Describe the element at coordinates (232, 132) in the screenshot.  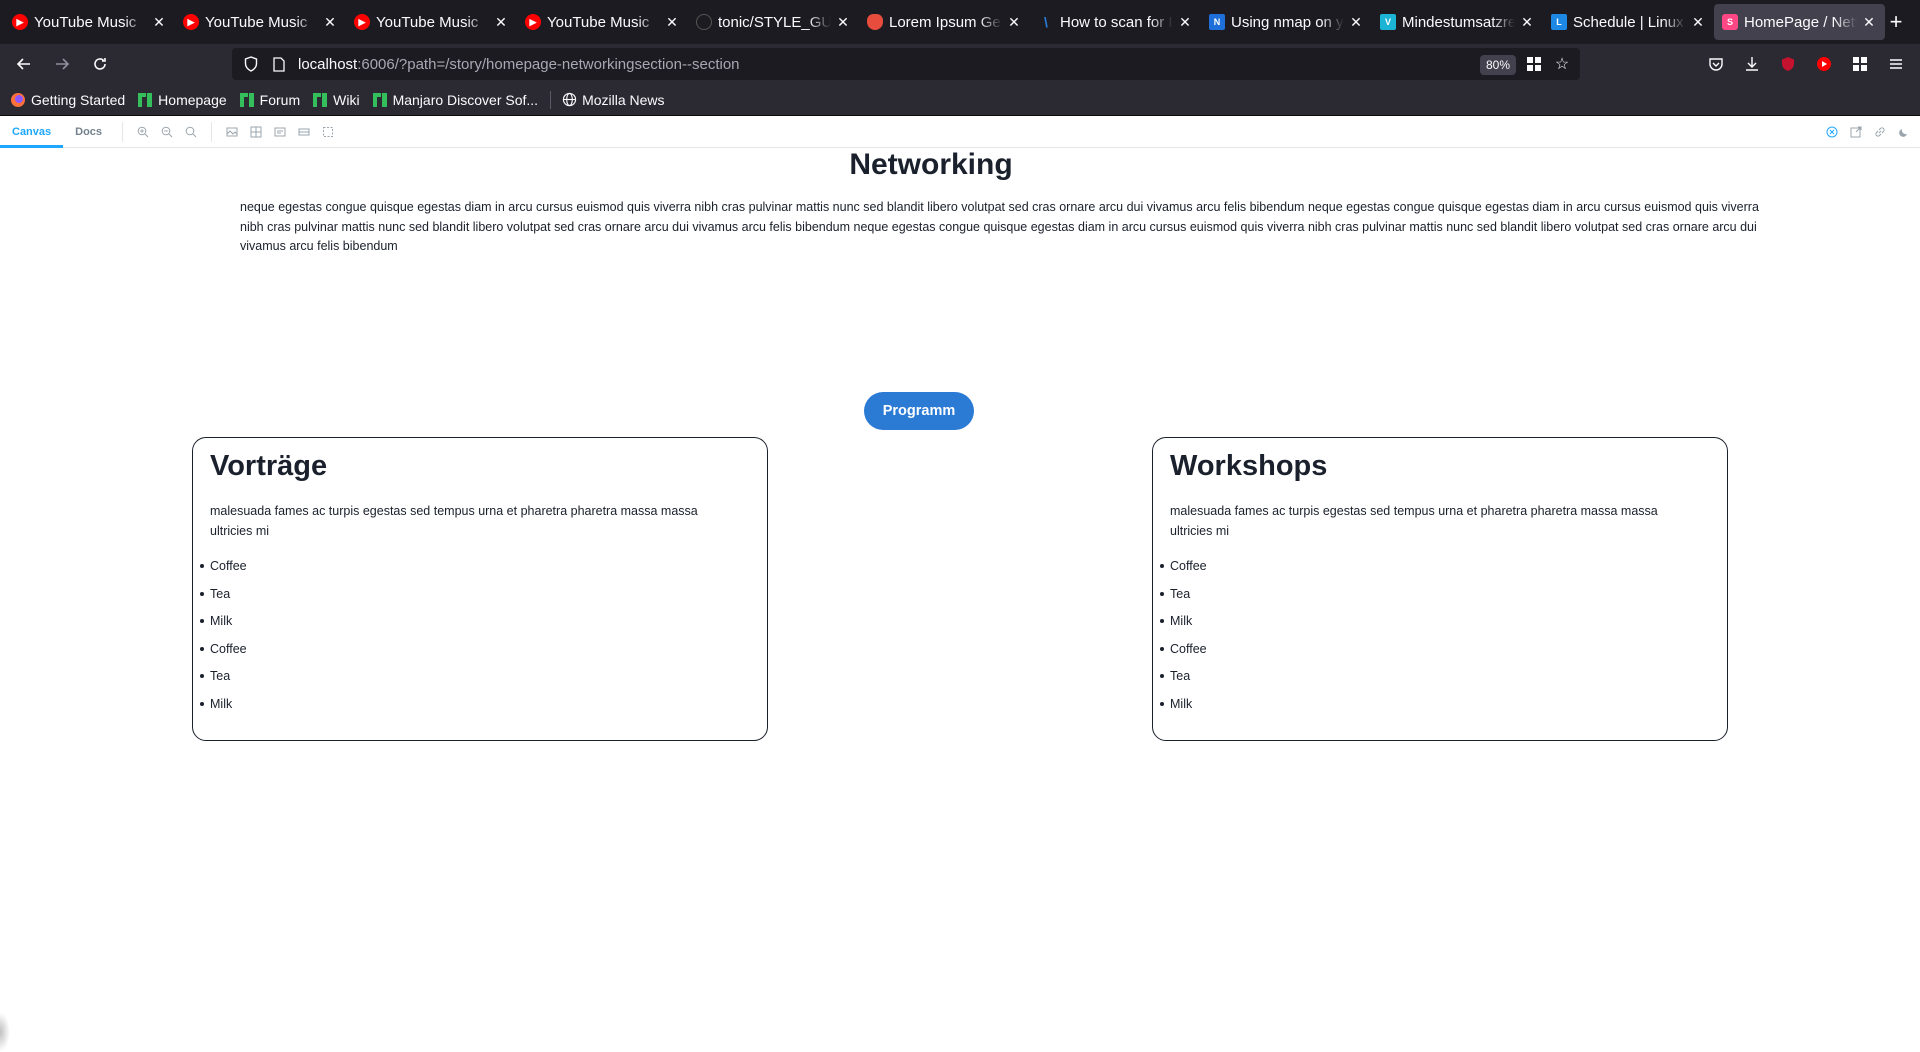
I see `background-icon` at that location.